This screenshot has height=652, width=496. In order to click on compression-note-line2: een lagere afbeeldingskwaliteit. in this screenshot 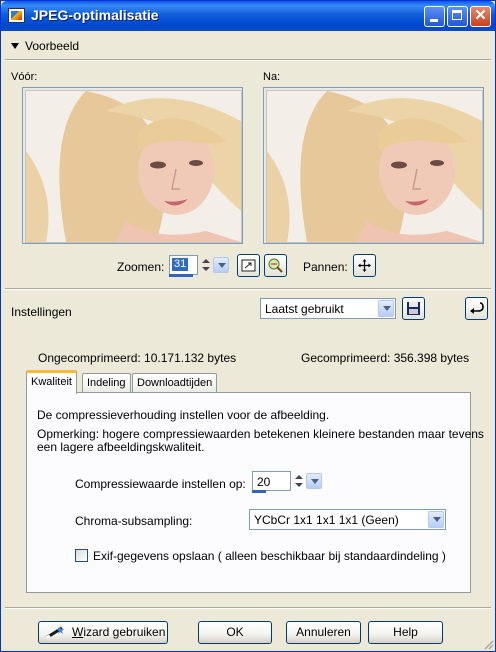, I will do `click(121, 447)`.